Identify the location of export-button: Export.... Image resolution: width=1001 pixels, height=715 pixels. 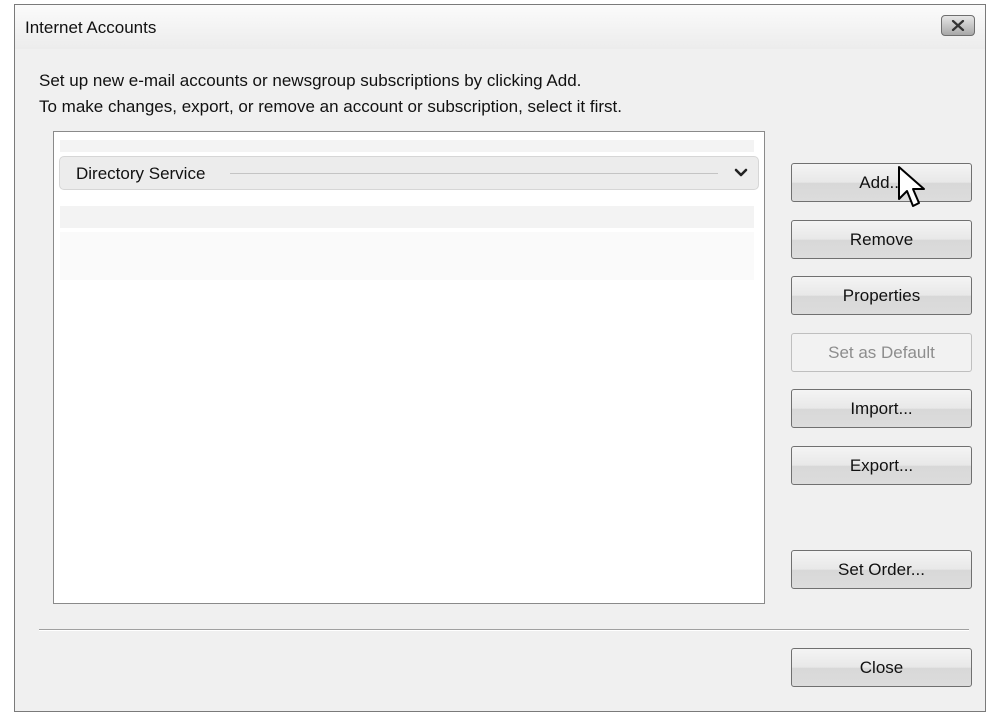
(881, 465).